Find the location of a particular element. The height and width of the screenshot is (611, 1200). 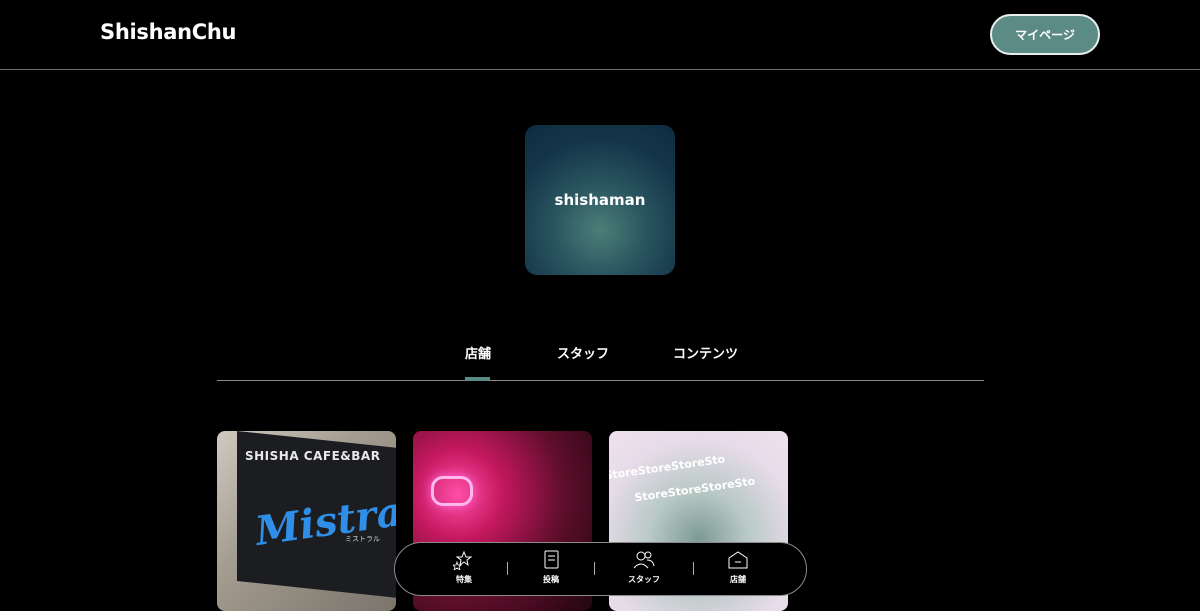

stars-icon is located at coordinates (463, 560).